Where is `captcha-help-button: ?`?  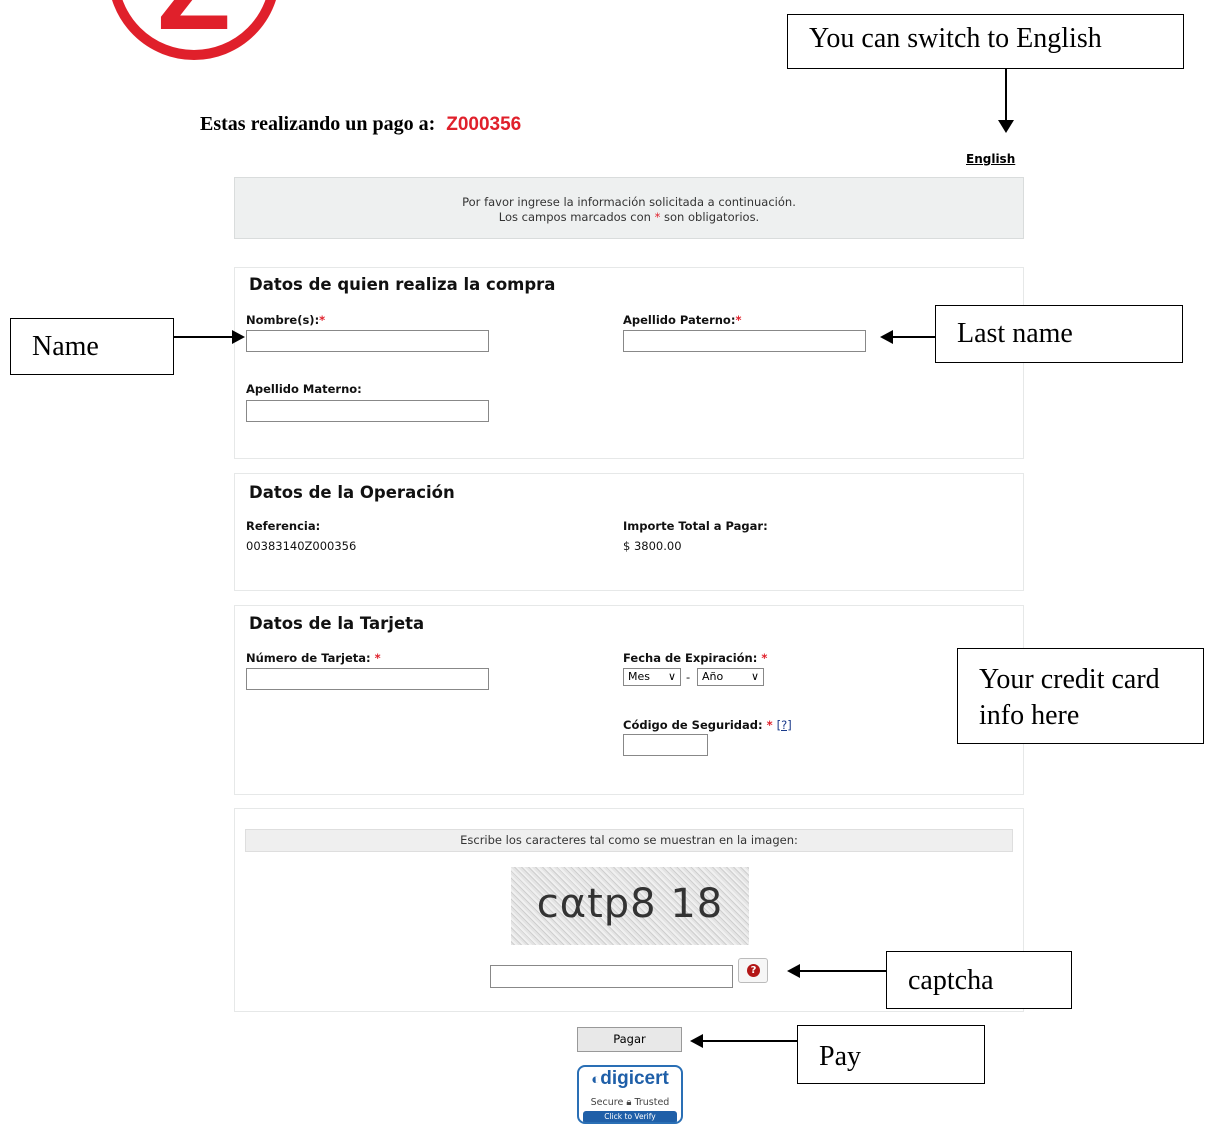 captcha-help-button: ? is located at coordinates (753, 970).